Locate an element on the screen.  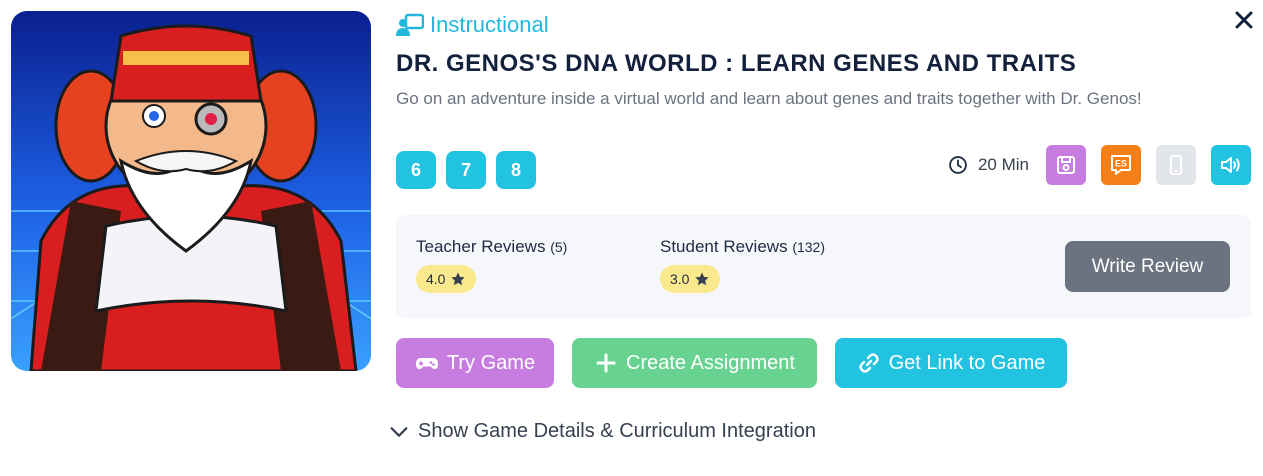
close-icon is located at coordinates (1244, 20).